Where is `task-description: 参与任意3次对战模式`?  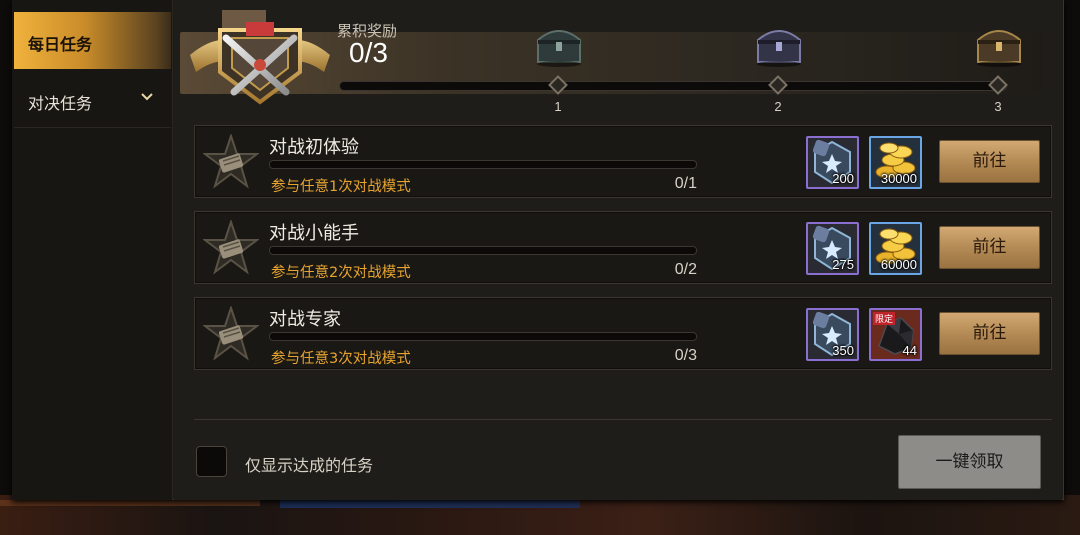 task-description: 参与任意3次对战模式 is located at coordinates (341, 359).